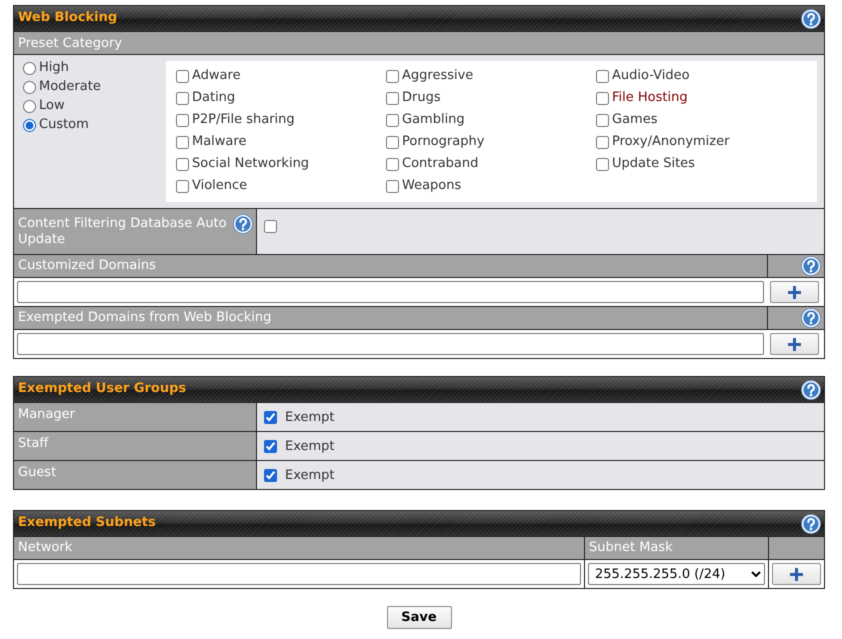  I want to click on preset-label: High, so click(54, 68).